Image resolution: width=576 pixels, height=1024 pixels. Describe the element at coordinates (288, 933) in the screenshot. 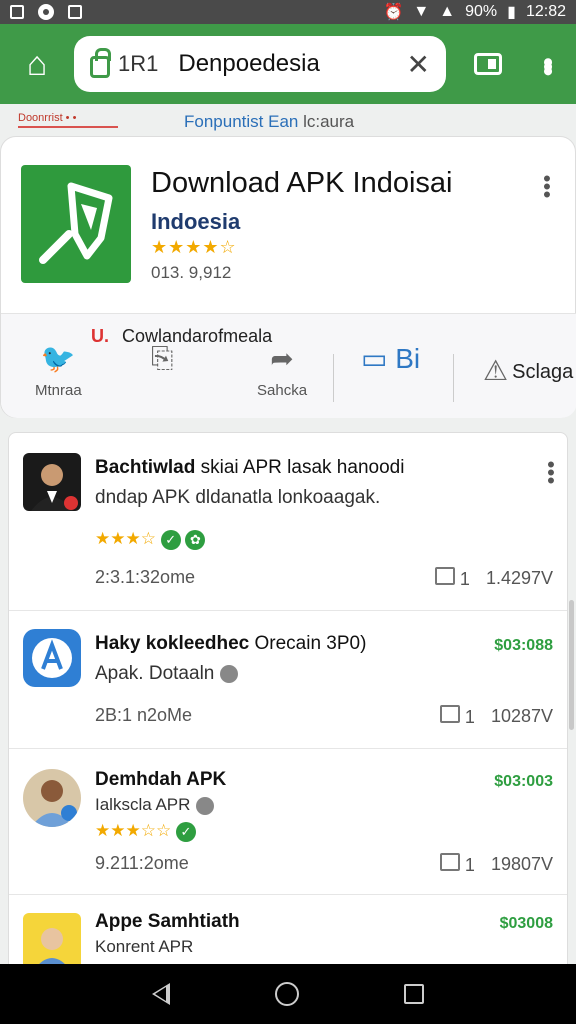

I see `list-item: Appe Samhtiath $03008 Konrent APR` at that location.